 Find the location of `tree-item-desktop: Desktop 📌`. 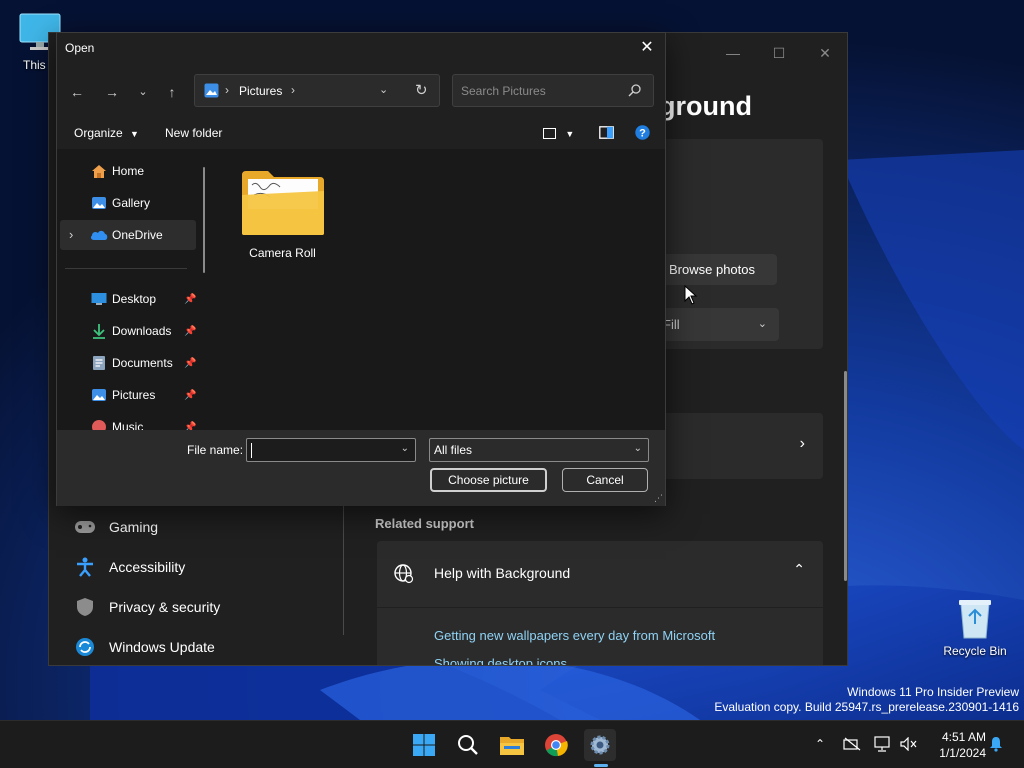

tree-item-desktop: Desktop 📌 is located at coordinates (128, 299).